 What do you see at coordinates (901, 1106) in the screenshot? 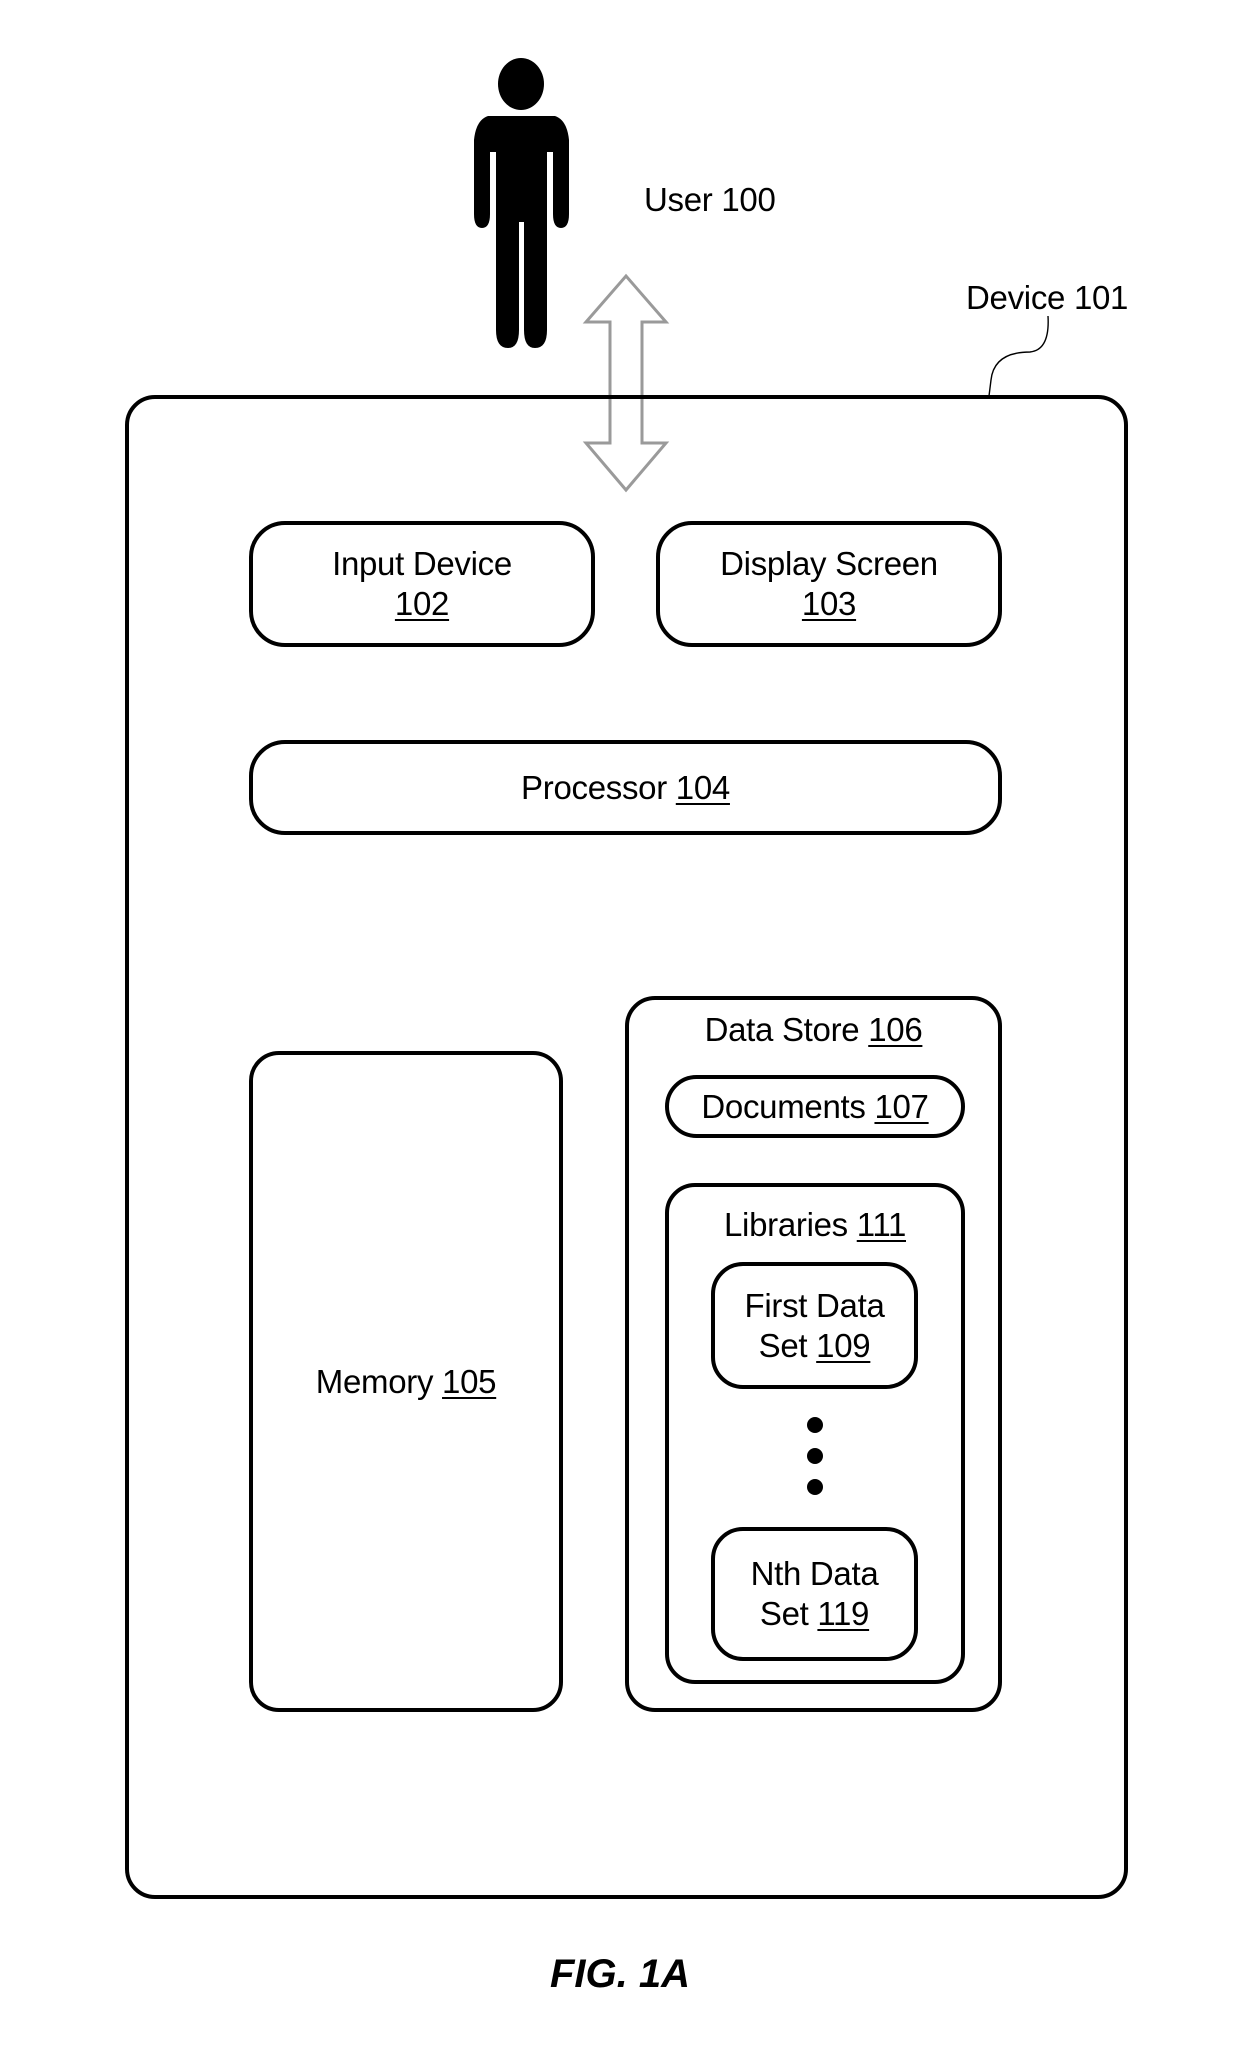
I see `documents-ref: 107` at bounding box center [901, 1106].